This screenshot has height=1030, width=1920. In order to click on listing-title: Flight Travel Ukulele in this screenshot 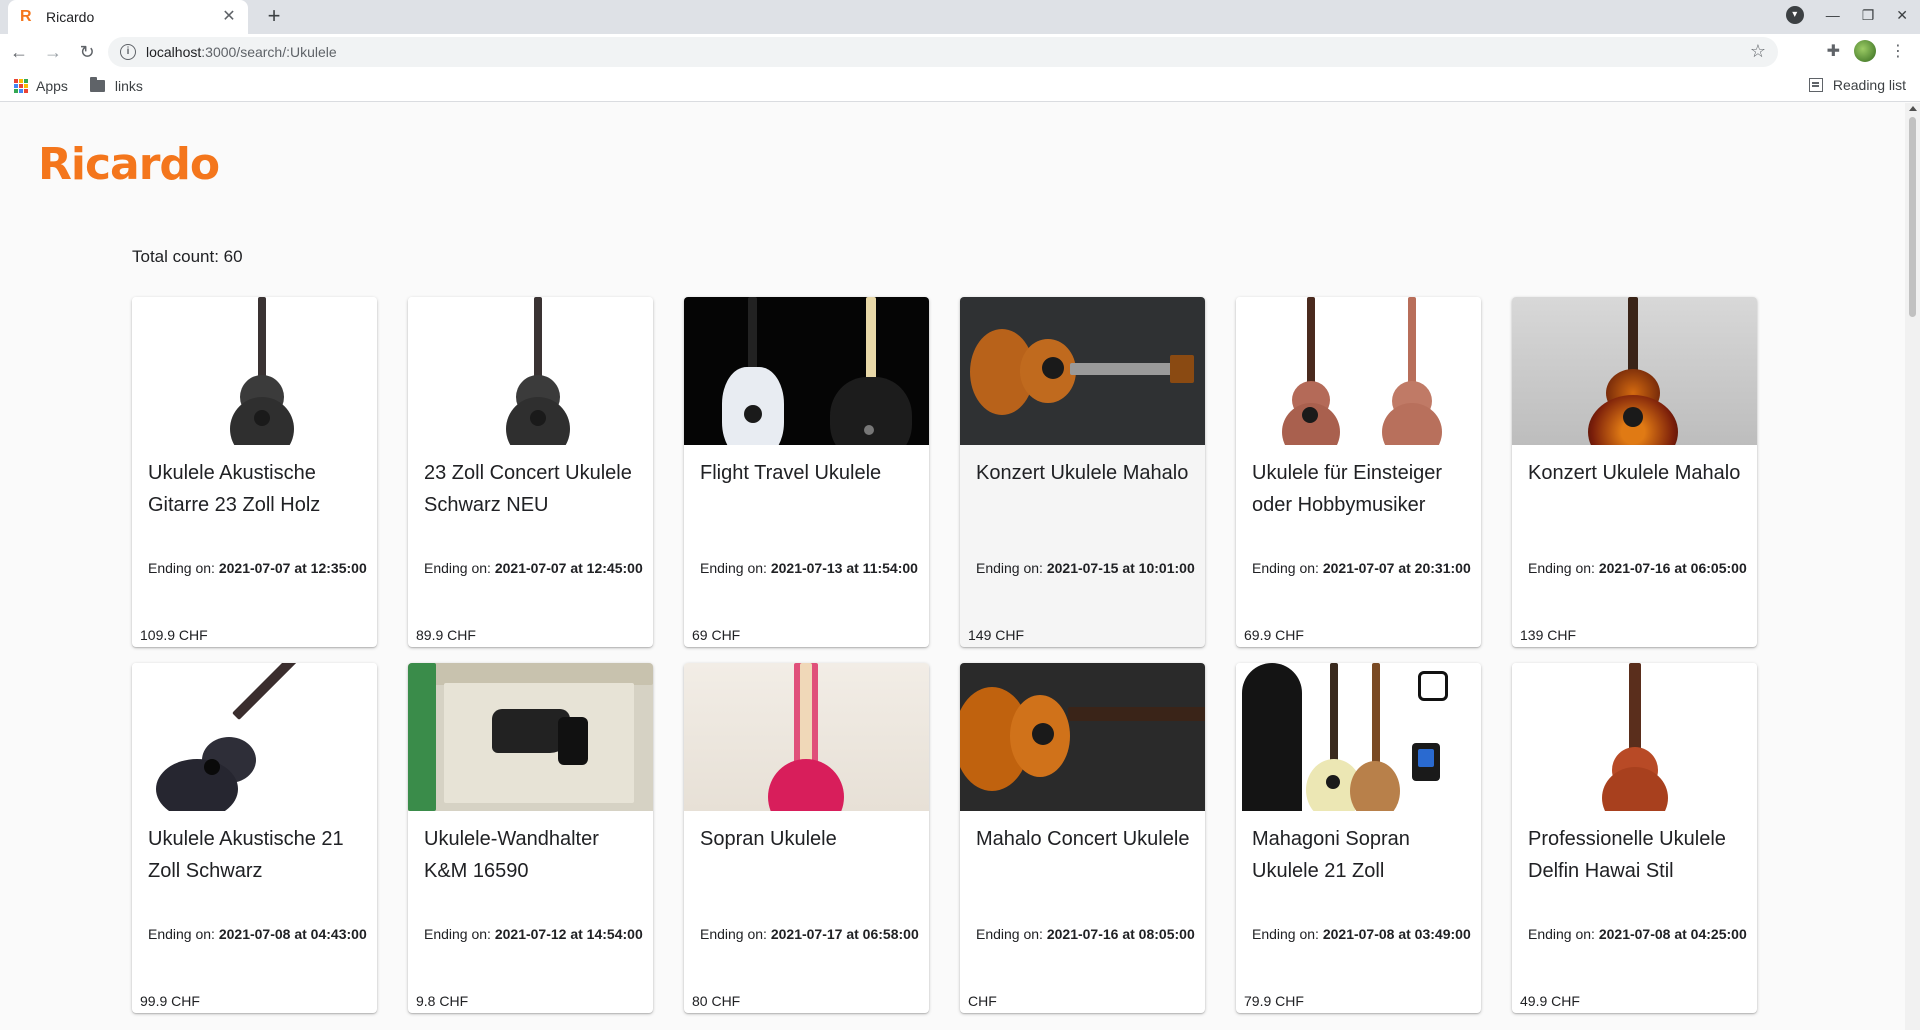, I will do `click(791, 473)`.